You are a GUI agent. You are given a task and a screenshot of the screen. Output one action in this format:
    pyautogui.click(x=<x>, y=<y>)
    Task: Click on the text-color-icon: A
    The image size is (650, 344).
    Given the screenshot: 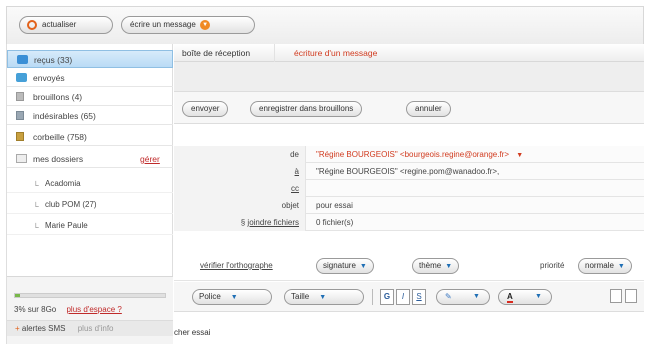 What is the action you would take?
    pyautogui.click(x=510, y=297)
    